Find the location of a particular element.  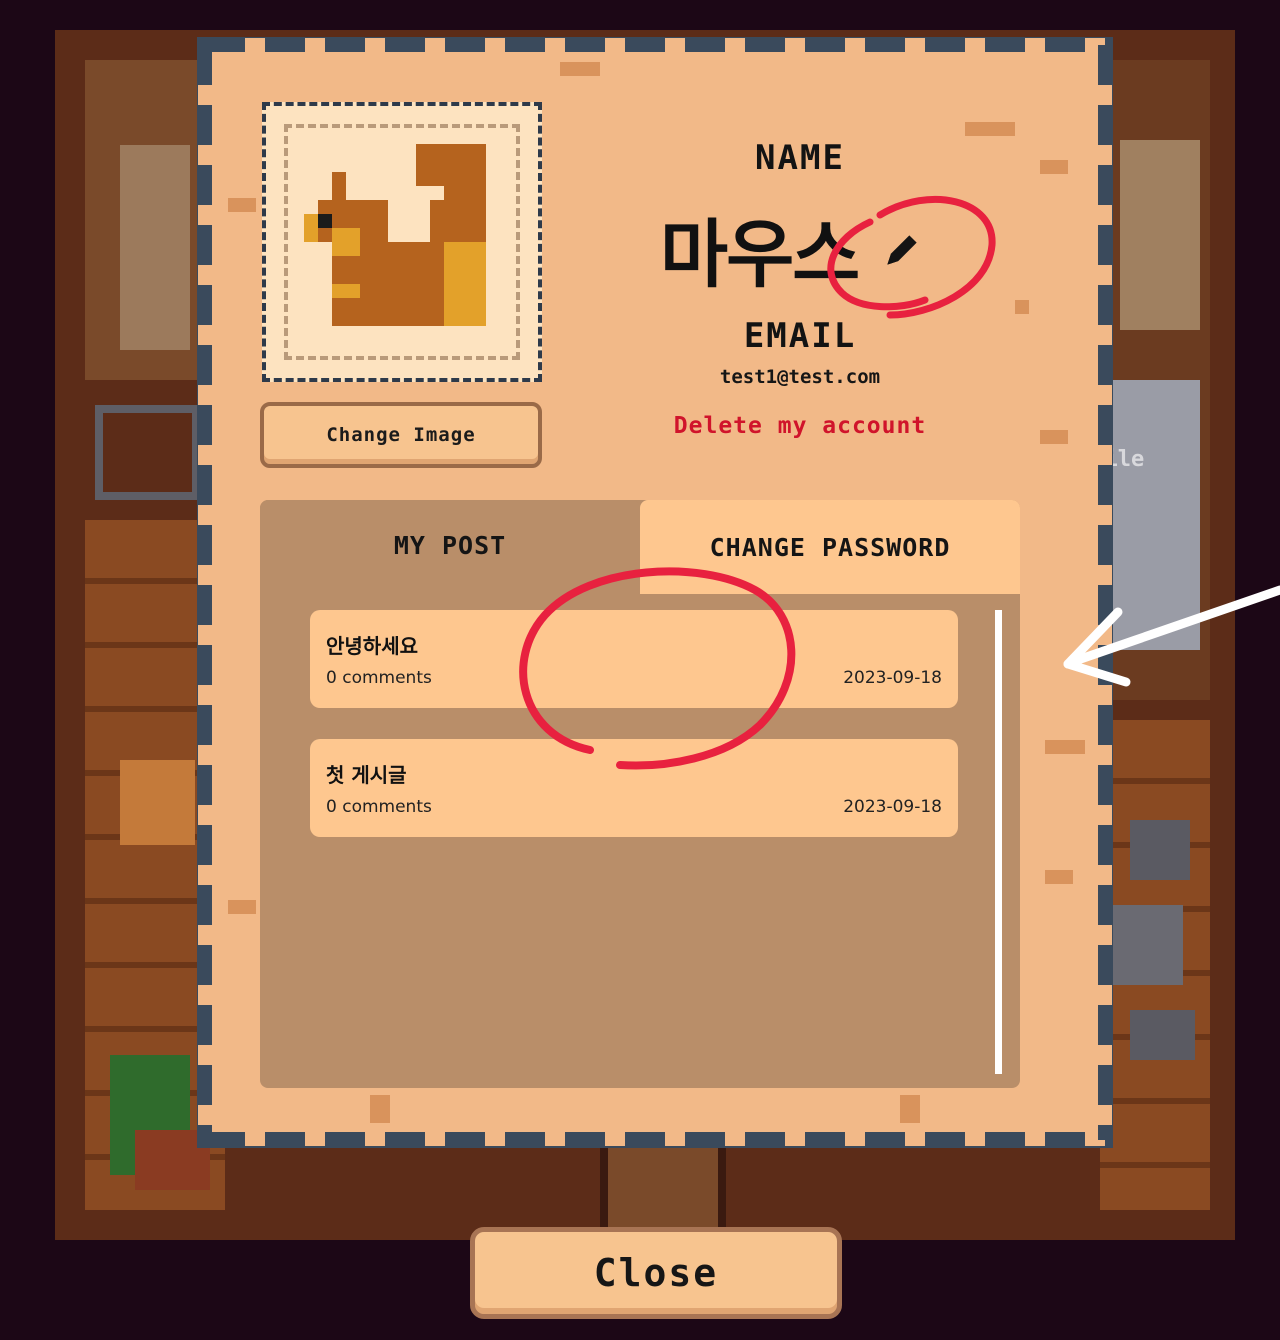

post-title: 안녕하세요 is located at coordinates (372, 646).